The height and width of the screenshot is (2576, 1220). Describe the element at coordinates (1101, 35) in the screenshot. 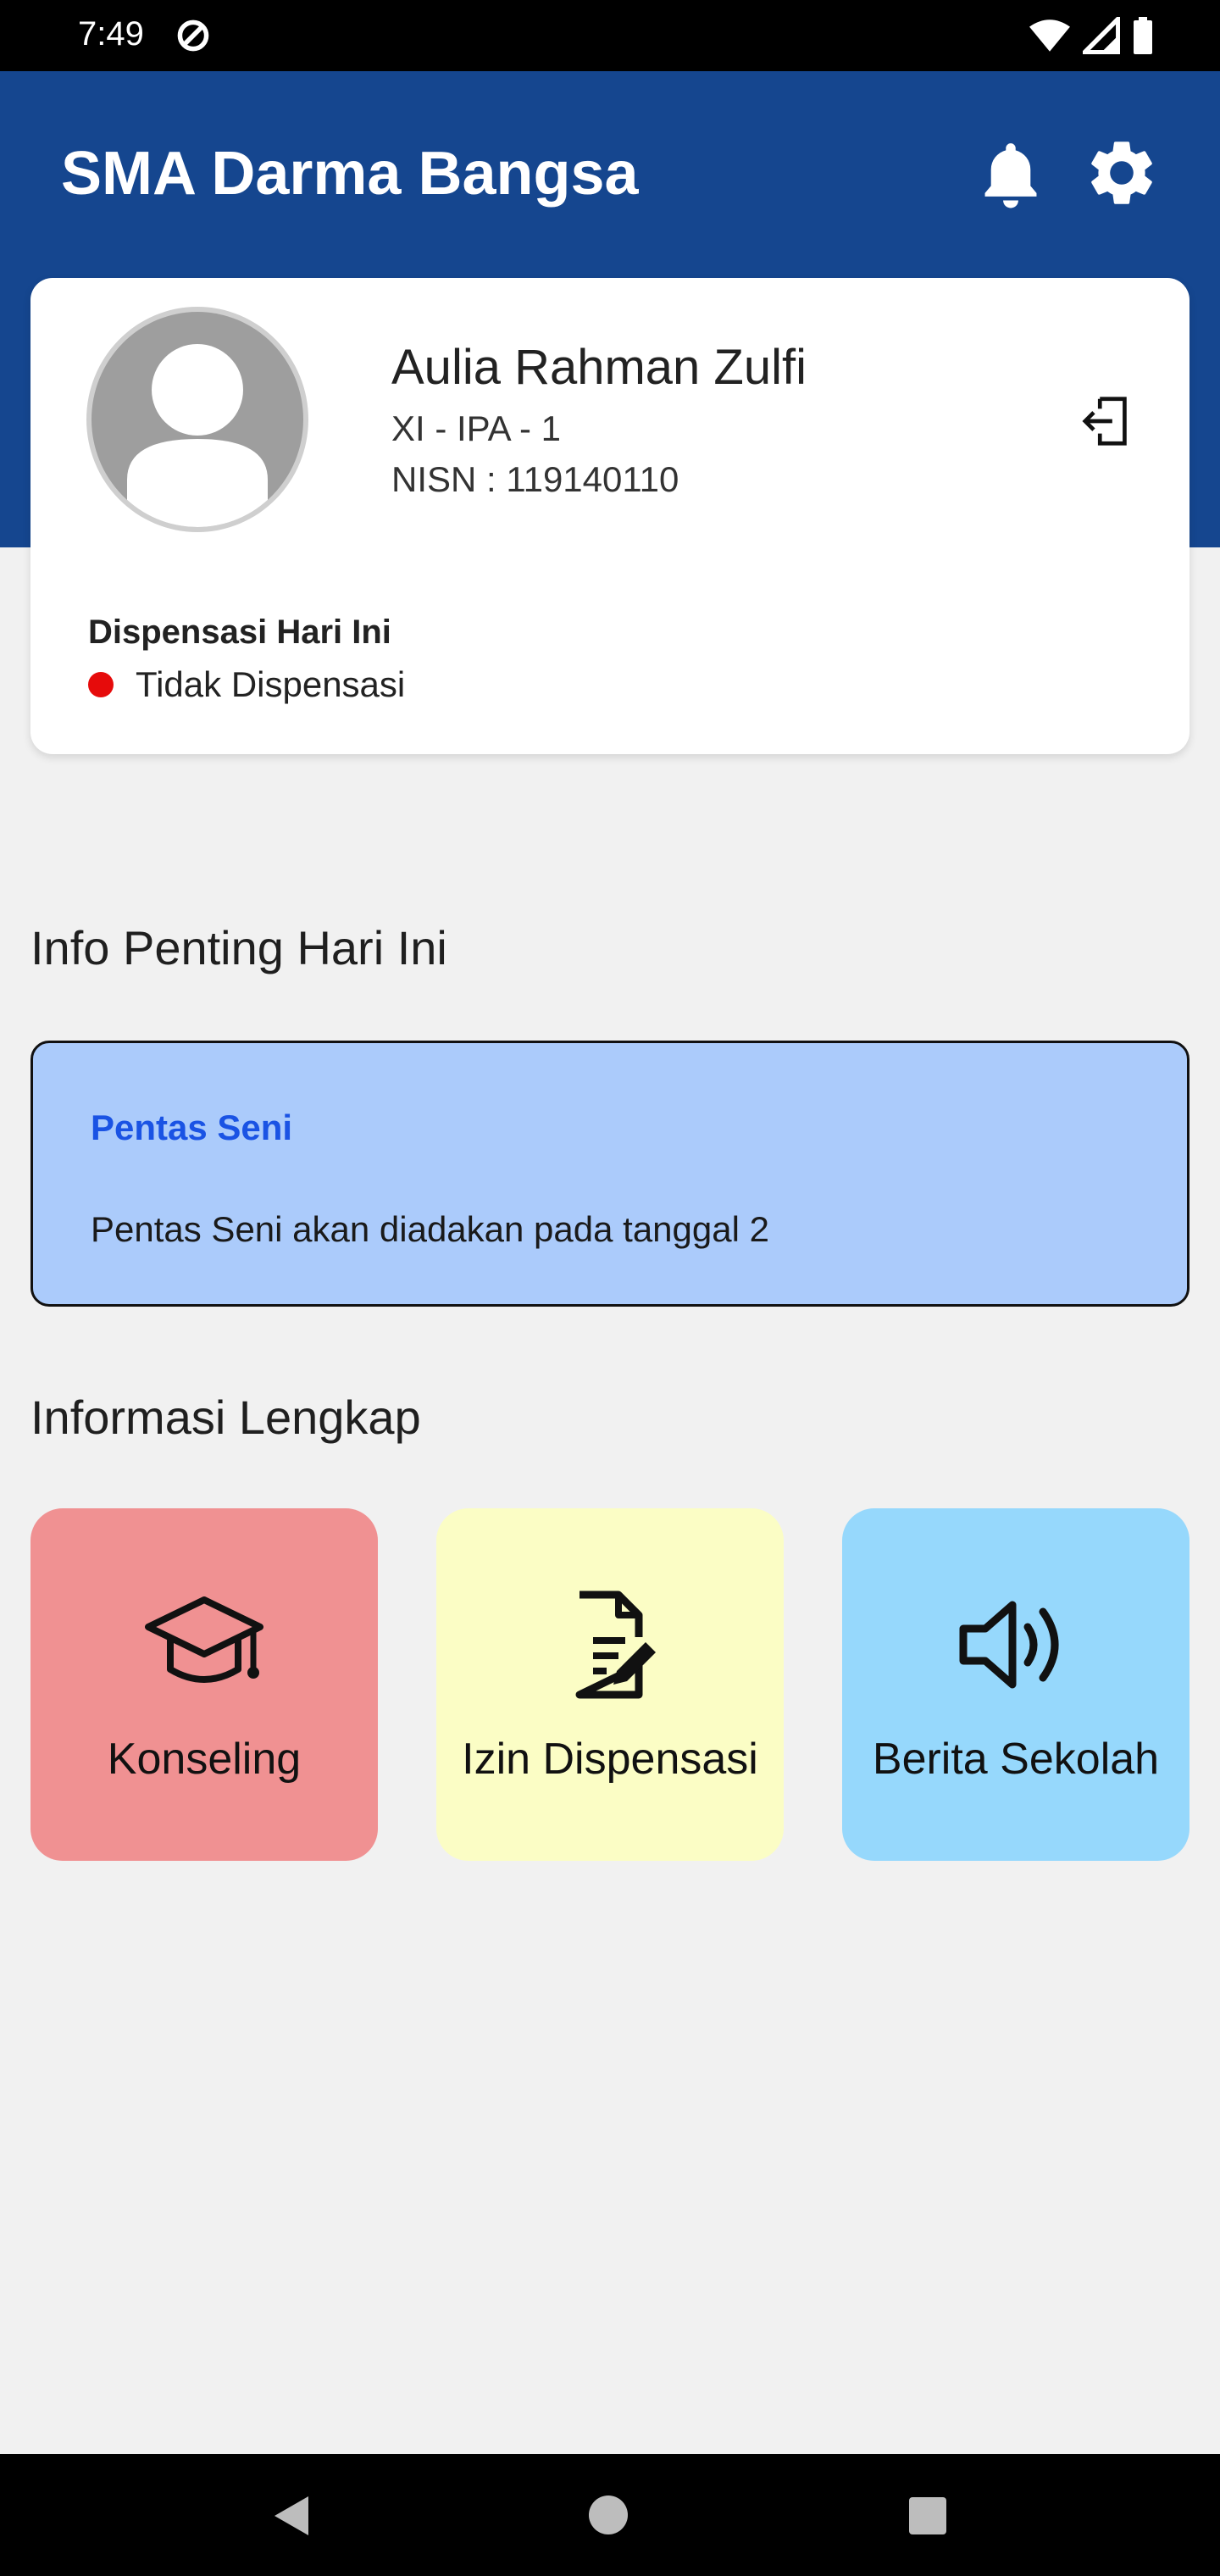

I see `signal-icon` at that location.